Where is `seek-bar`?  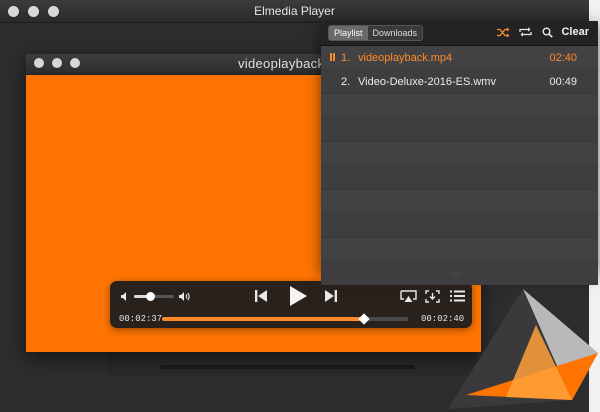 seek-bar is located at coordinates (285, 319).